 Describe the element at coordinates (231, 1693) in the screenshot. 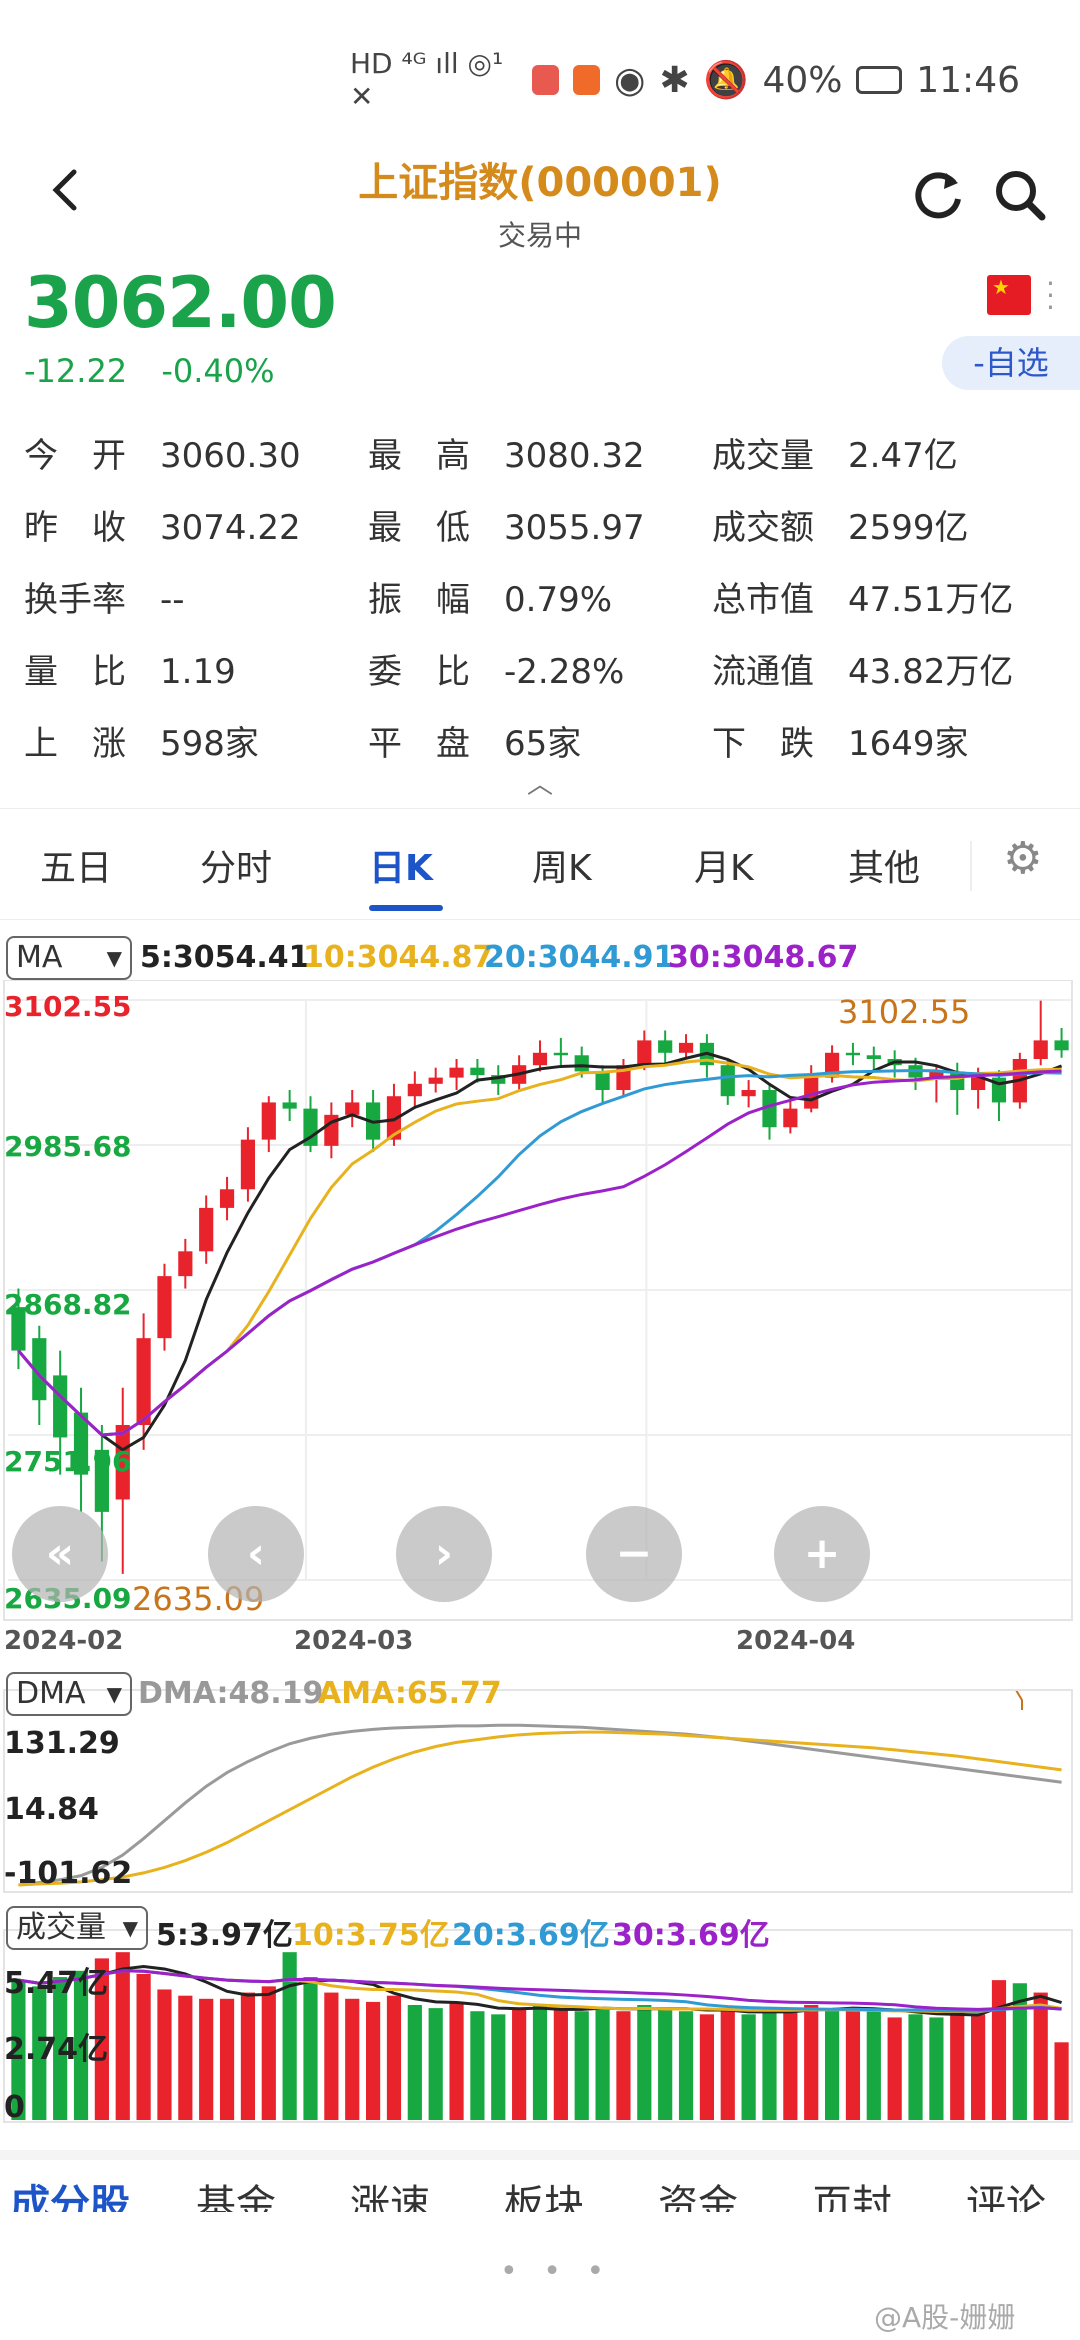

I see `dma-value: DMA:48.19` at that location.